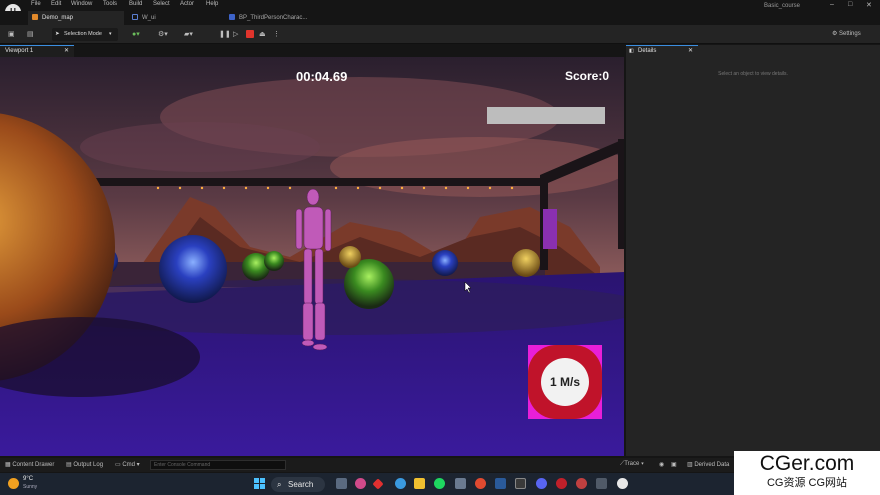 The height and width of the screenshot is (495, 880). I want to click on content-drawer-button: ▦ Content Drawer, so click(29, 464).